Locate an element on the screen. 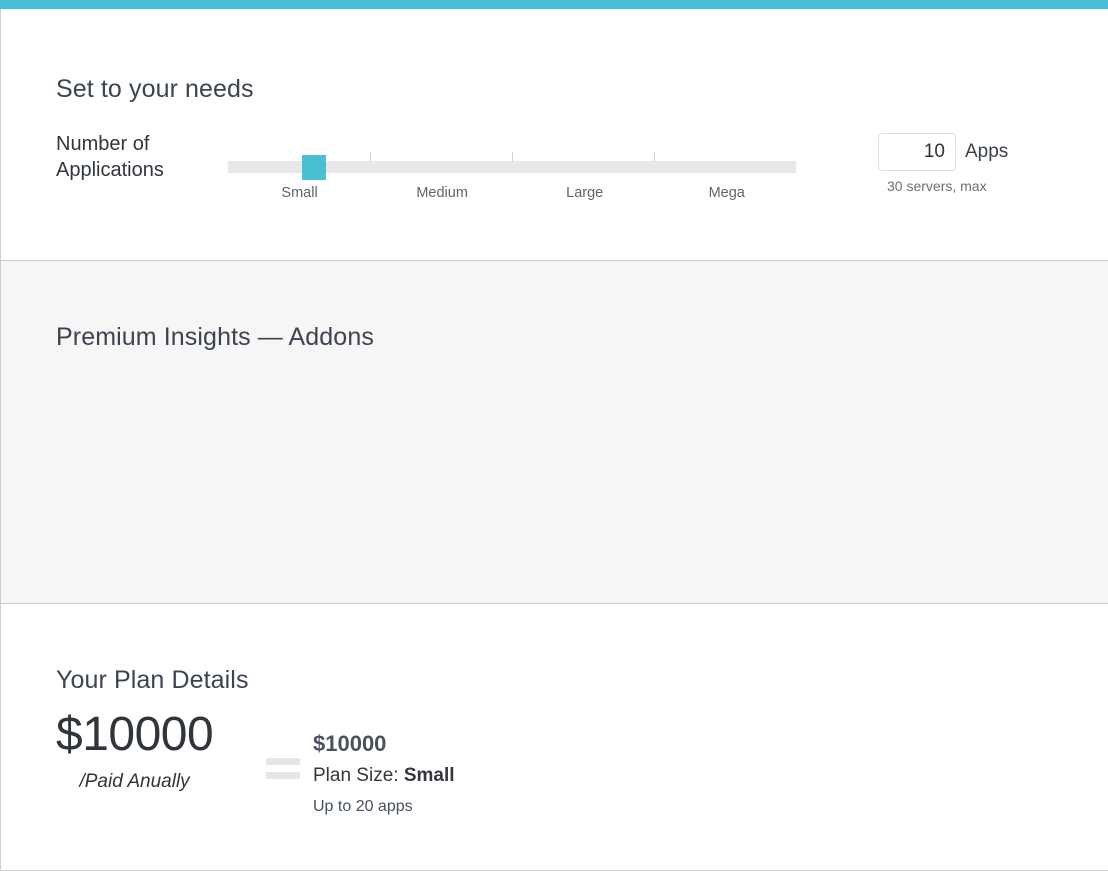 The width and height of the screenshot is (1108, 871). value-line: Apps is located at coordinates (943, 152).